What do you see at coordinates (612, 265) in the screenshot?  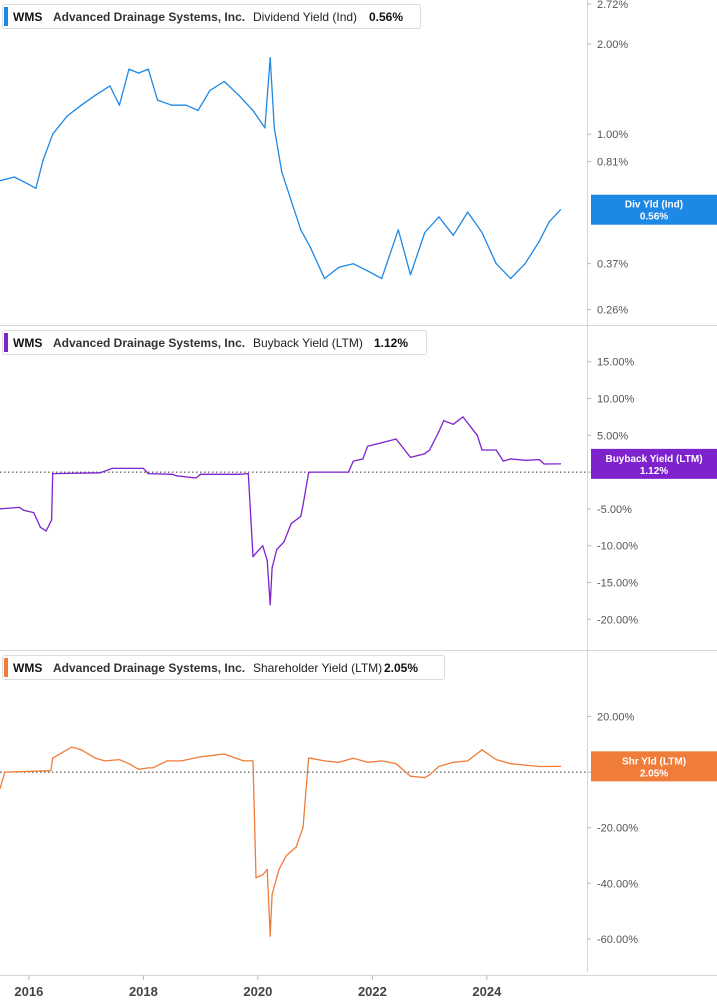 I see `y-tick-label: 0.37%` at bounding box center [612, 265].